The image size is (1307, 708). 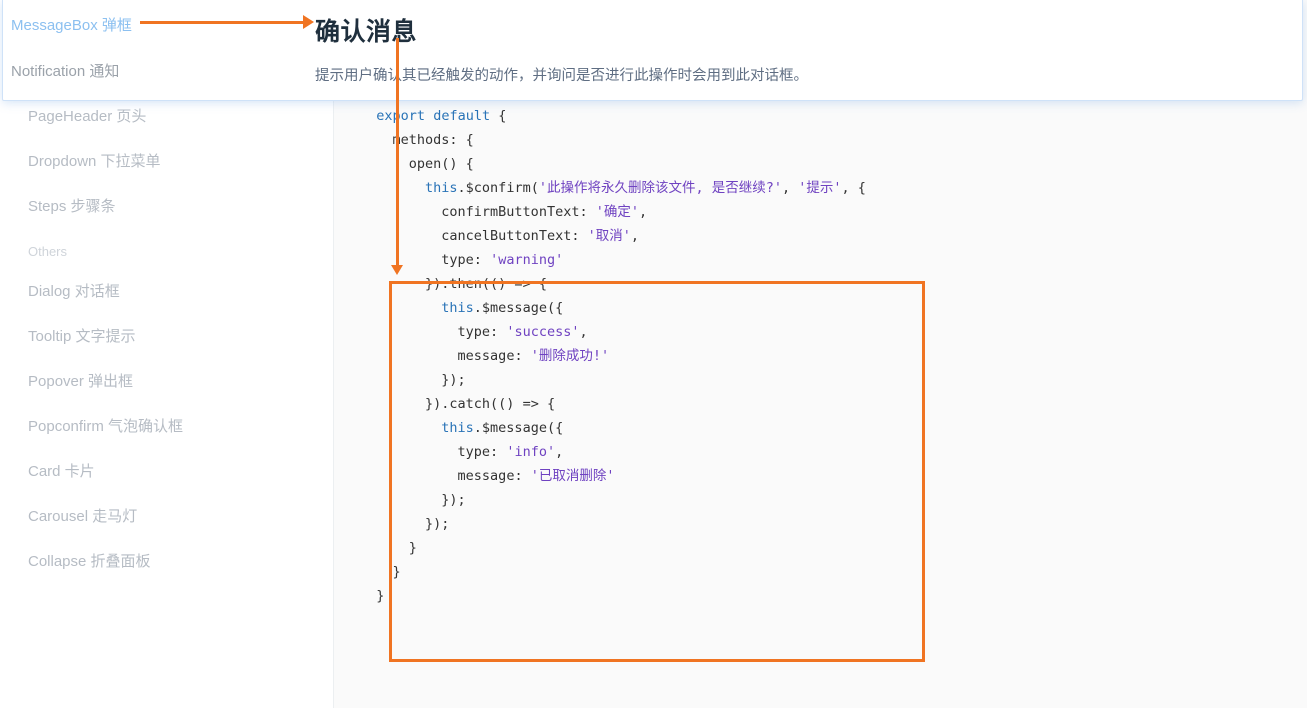 I want to click on code-line: }).catch(() => {, so click(x=457, y=404).